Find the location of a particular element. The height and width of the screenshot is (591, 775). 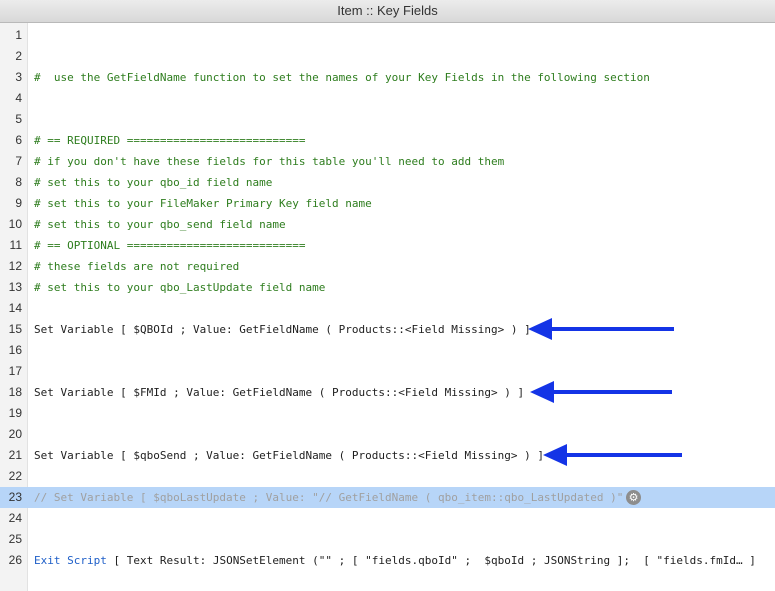

window-title: Item :: Key Fields is located at coordinates (387, 10).